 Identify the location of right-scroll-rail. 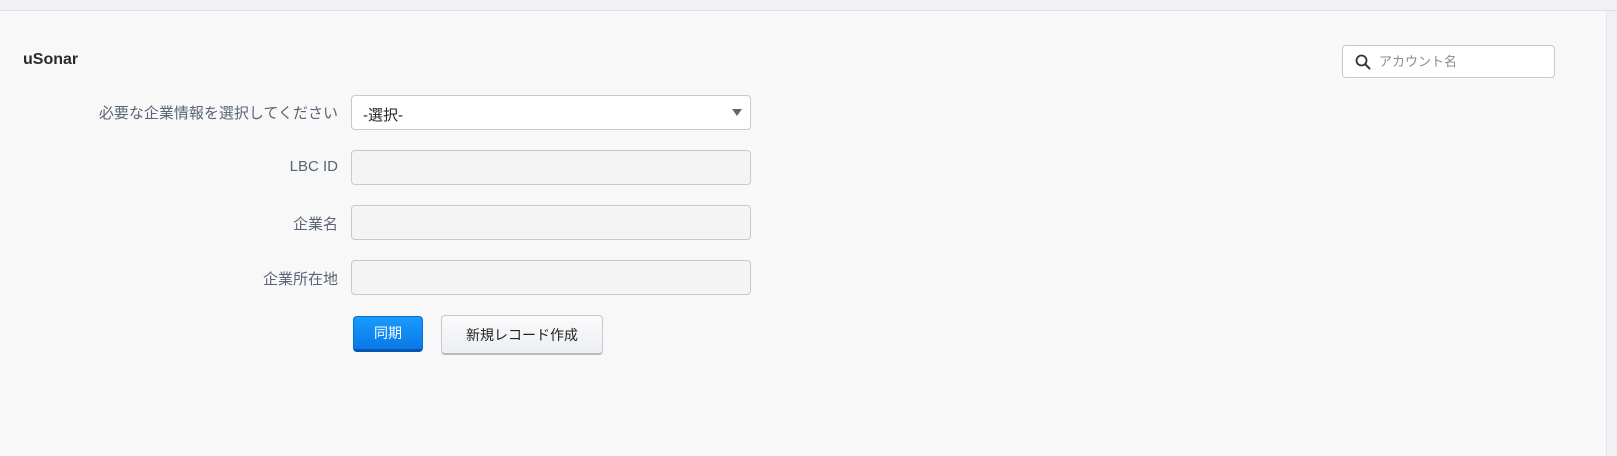
(1611, 233).